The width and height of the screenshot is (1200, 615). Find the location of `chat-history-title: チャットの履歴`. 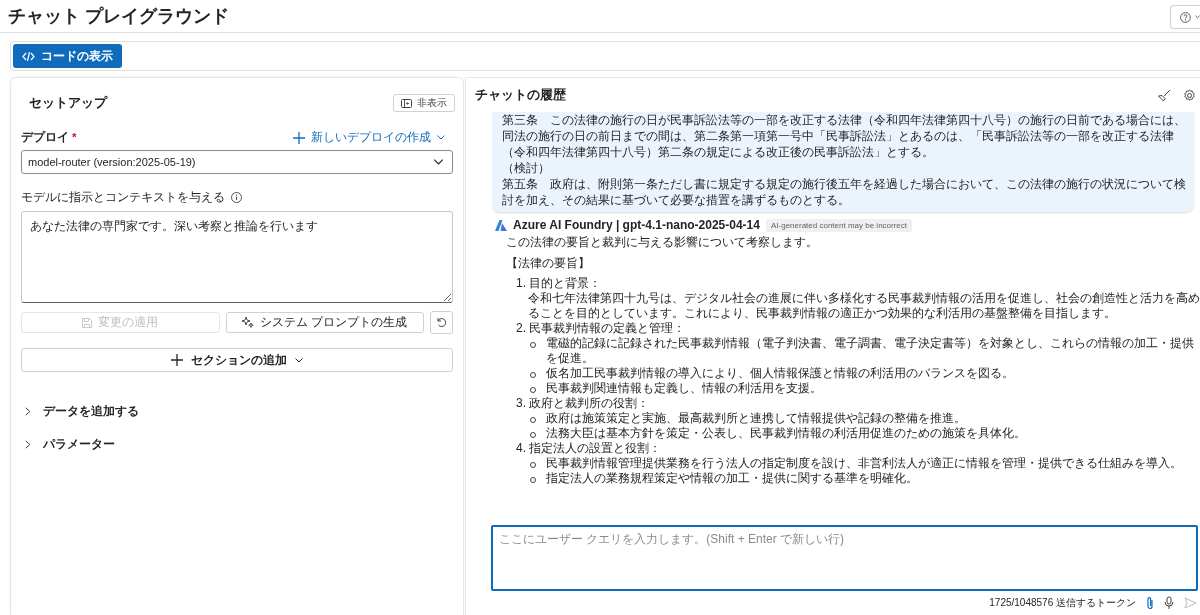

chat-history-title: チャットの履歴 is located at coordinates (520, 95).